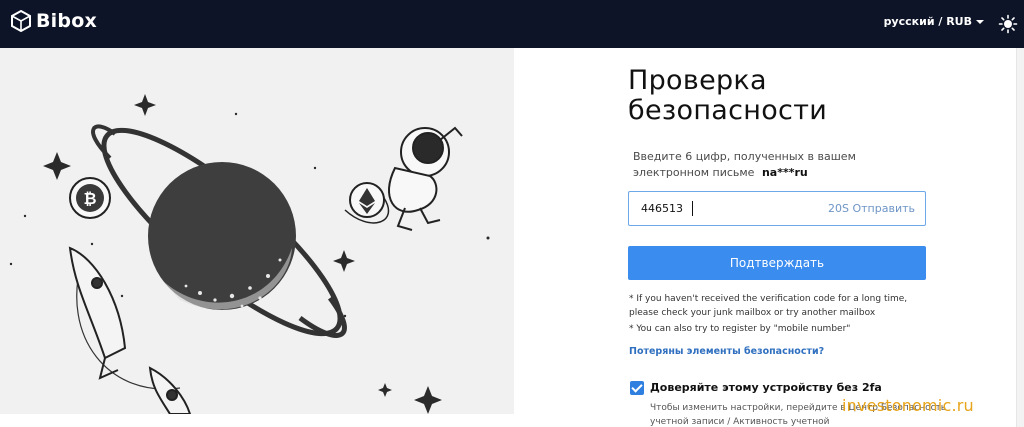 This screenshot has height=427, width=1024. I want to click on verification-code-input: 446513 20S Отправить, so click(777, 208).